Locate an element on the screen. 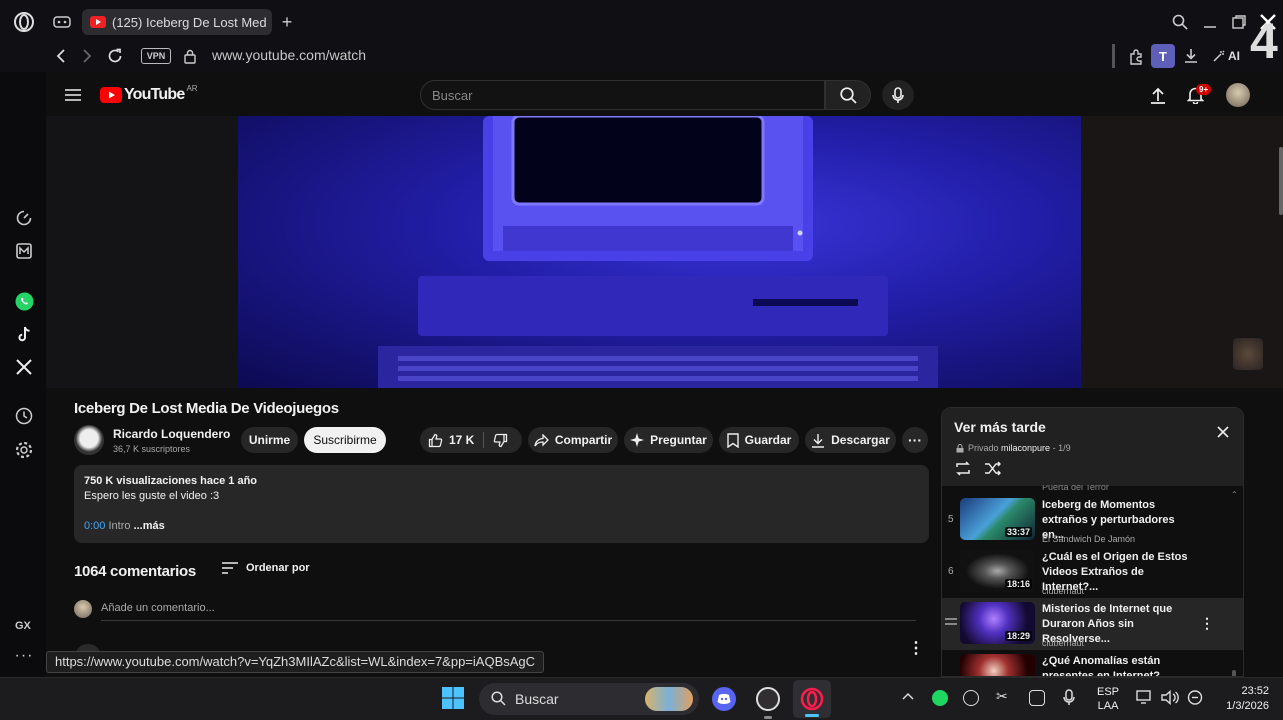 The height and width of the screenshot is (720, 1283). voice-search-button is located at coordinates (898, 95).